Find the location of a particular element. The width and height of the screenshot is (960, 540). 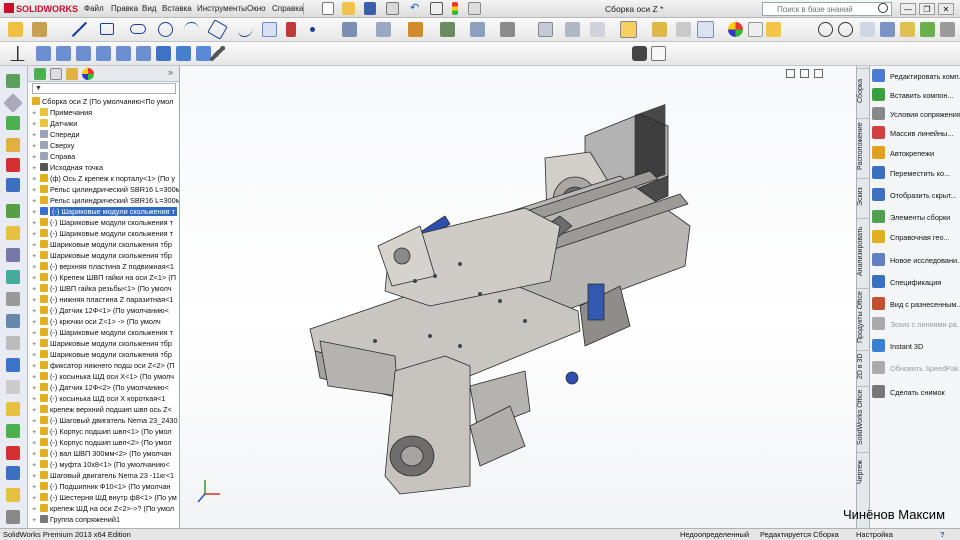

tree-item: + Датчики is located at coordinates (103, 123).